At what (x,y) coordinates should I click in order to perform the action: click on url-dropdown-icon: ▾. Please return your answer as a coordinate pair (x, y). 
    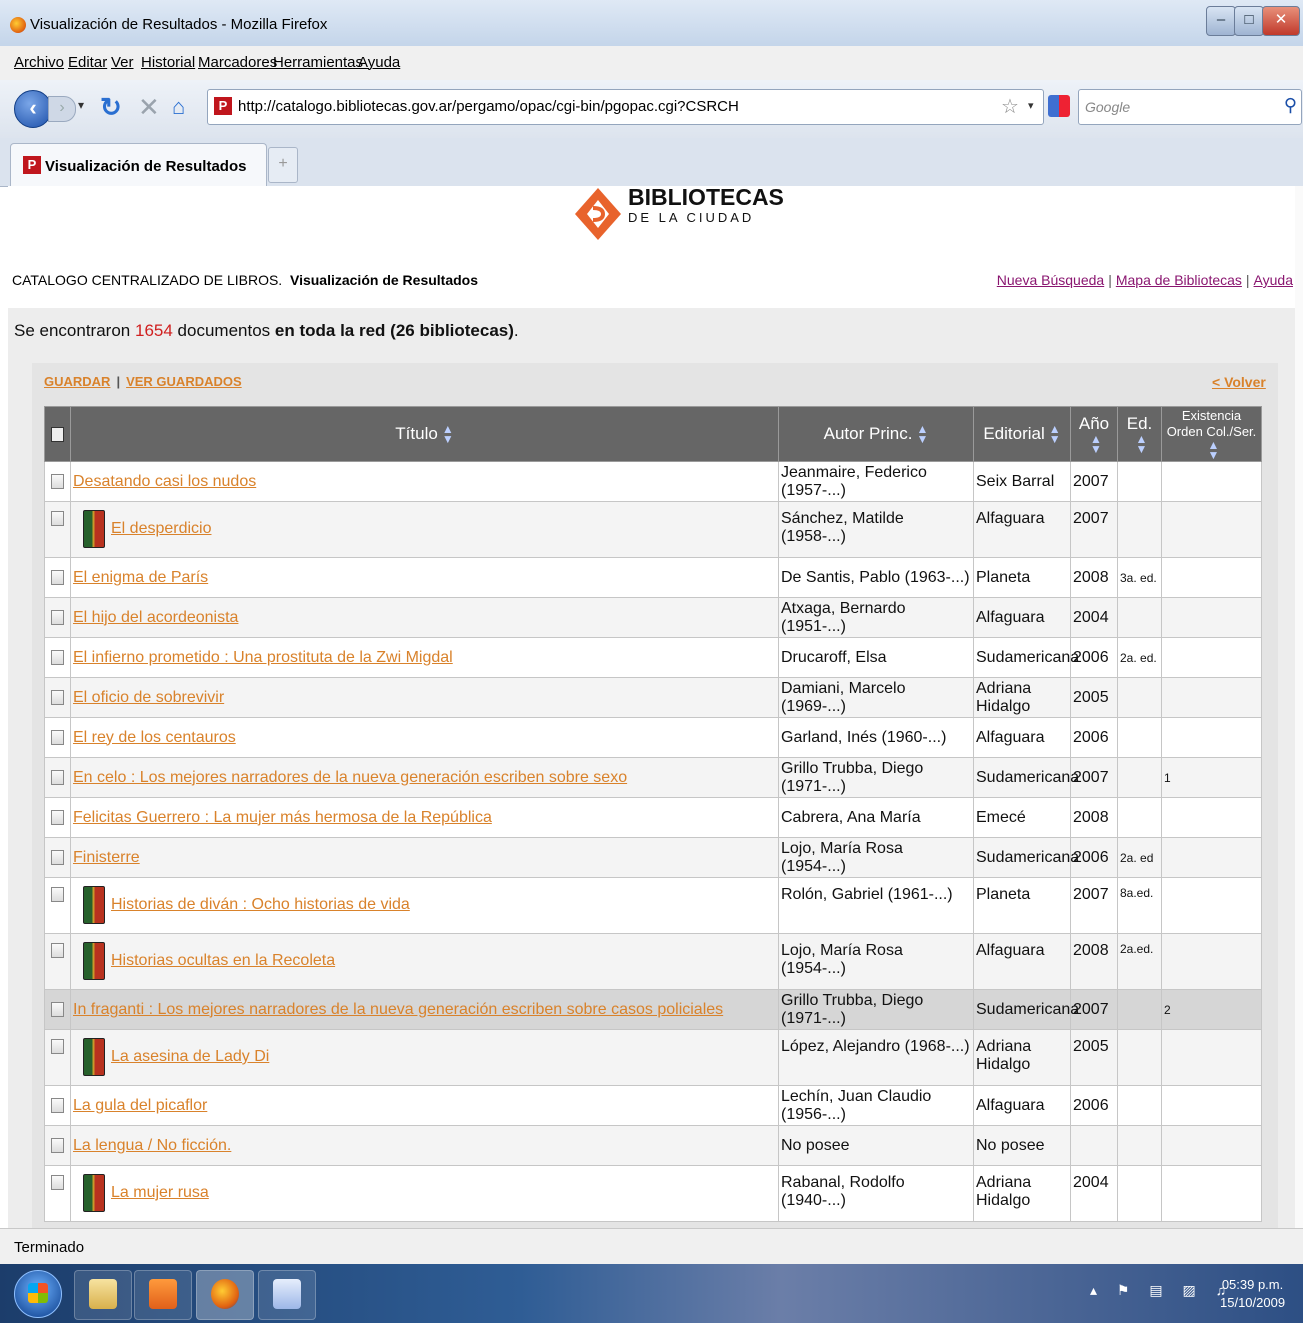
    Looking at the image, I should click on (1031, 105).